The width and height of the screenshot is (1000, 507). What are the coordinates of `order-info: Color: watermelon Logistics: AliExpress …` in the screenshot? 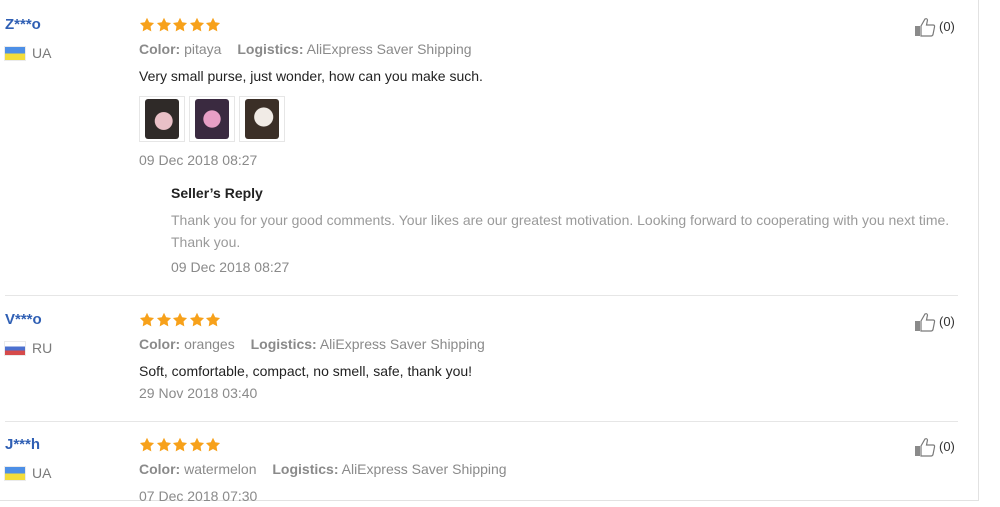 It's located at (549, 469).